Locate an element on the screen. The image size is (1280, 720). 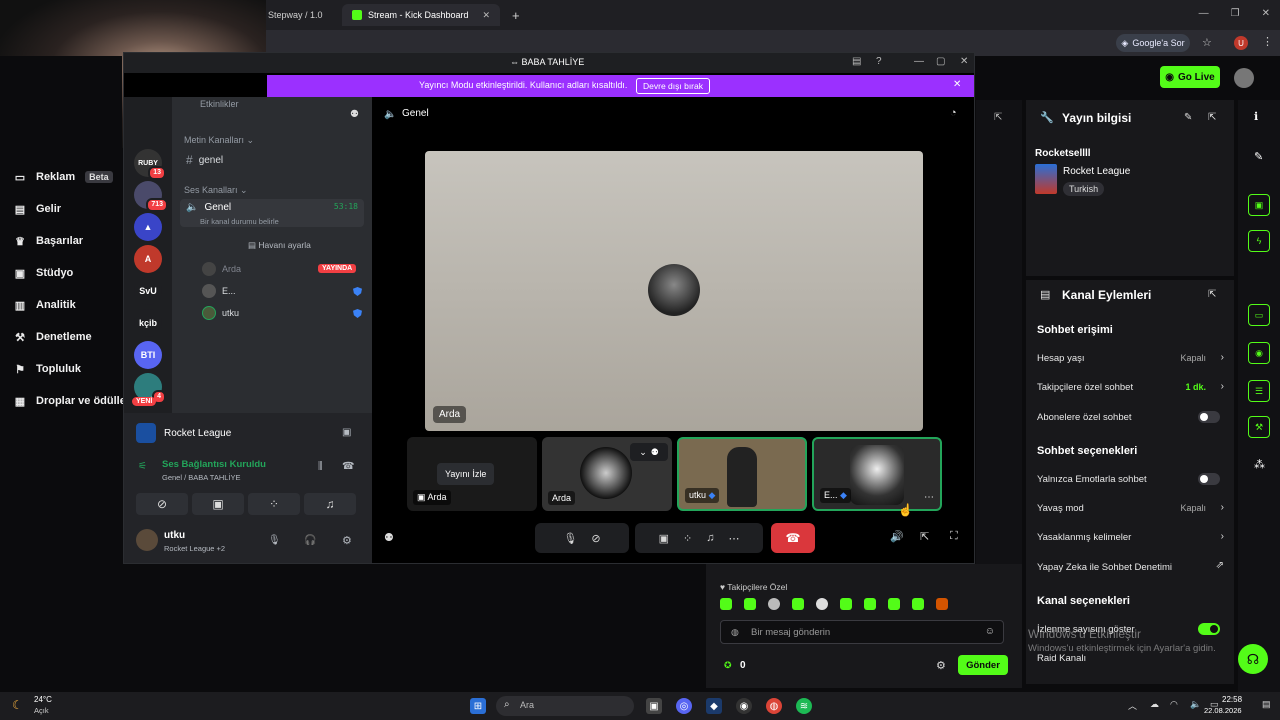
screen-share-icon: ▣ is located at coordinates (664, 538).